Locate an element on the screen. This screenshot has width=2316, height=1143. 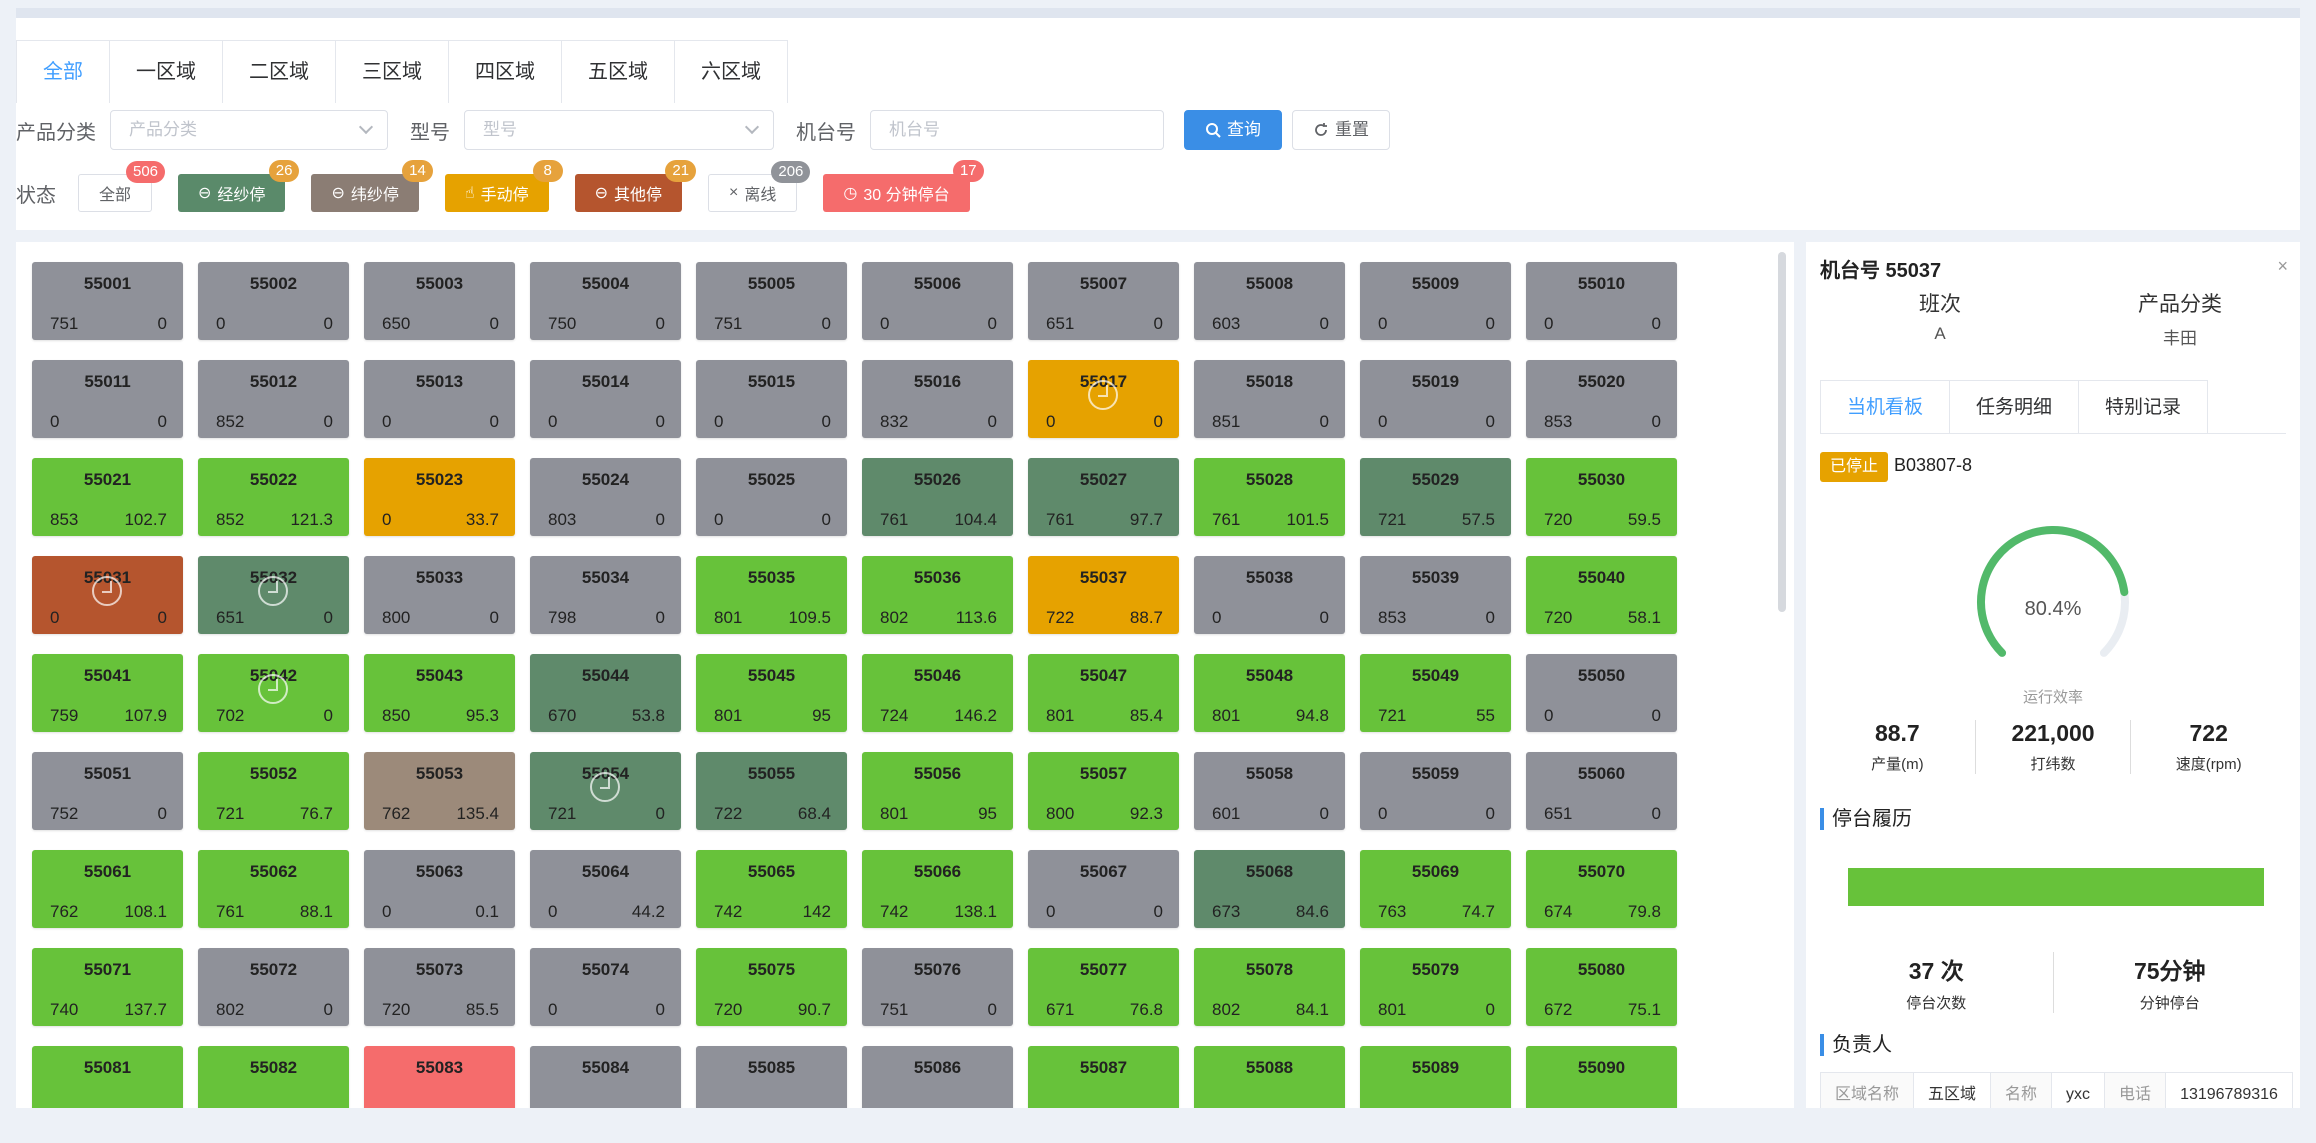
machine-cell: 55053 762 135.4 is located at coordinates (439, 791).